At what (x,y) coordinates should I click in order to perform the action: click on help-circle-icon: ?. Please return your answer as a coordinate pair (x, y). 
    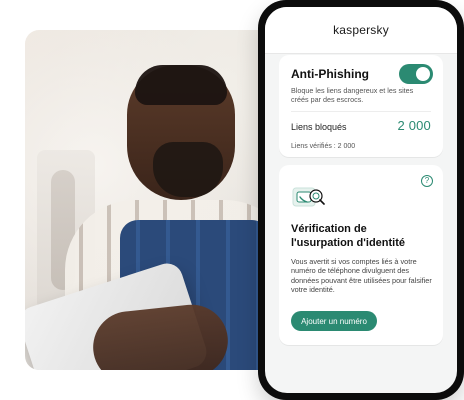
    Looking at the image, I should click on (427, 181).